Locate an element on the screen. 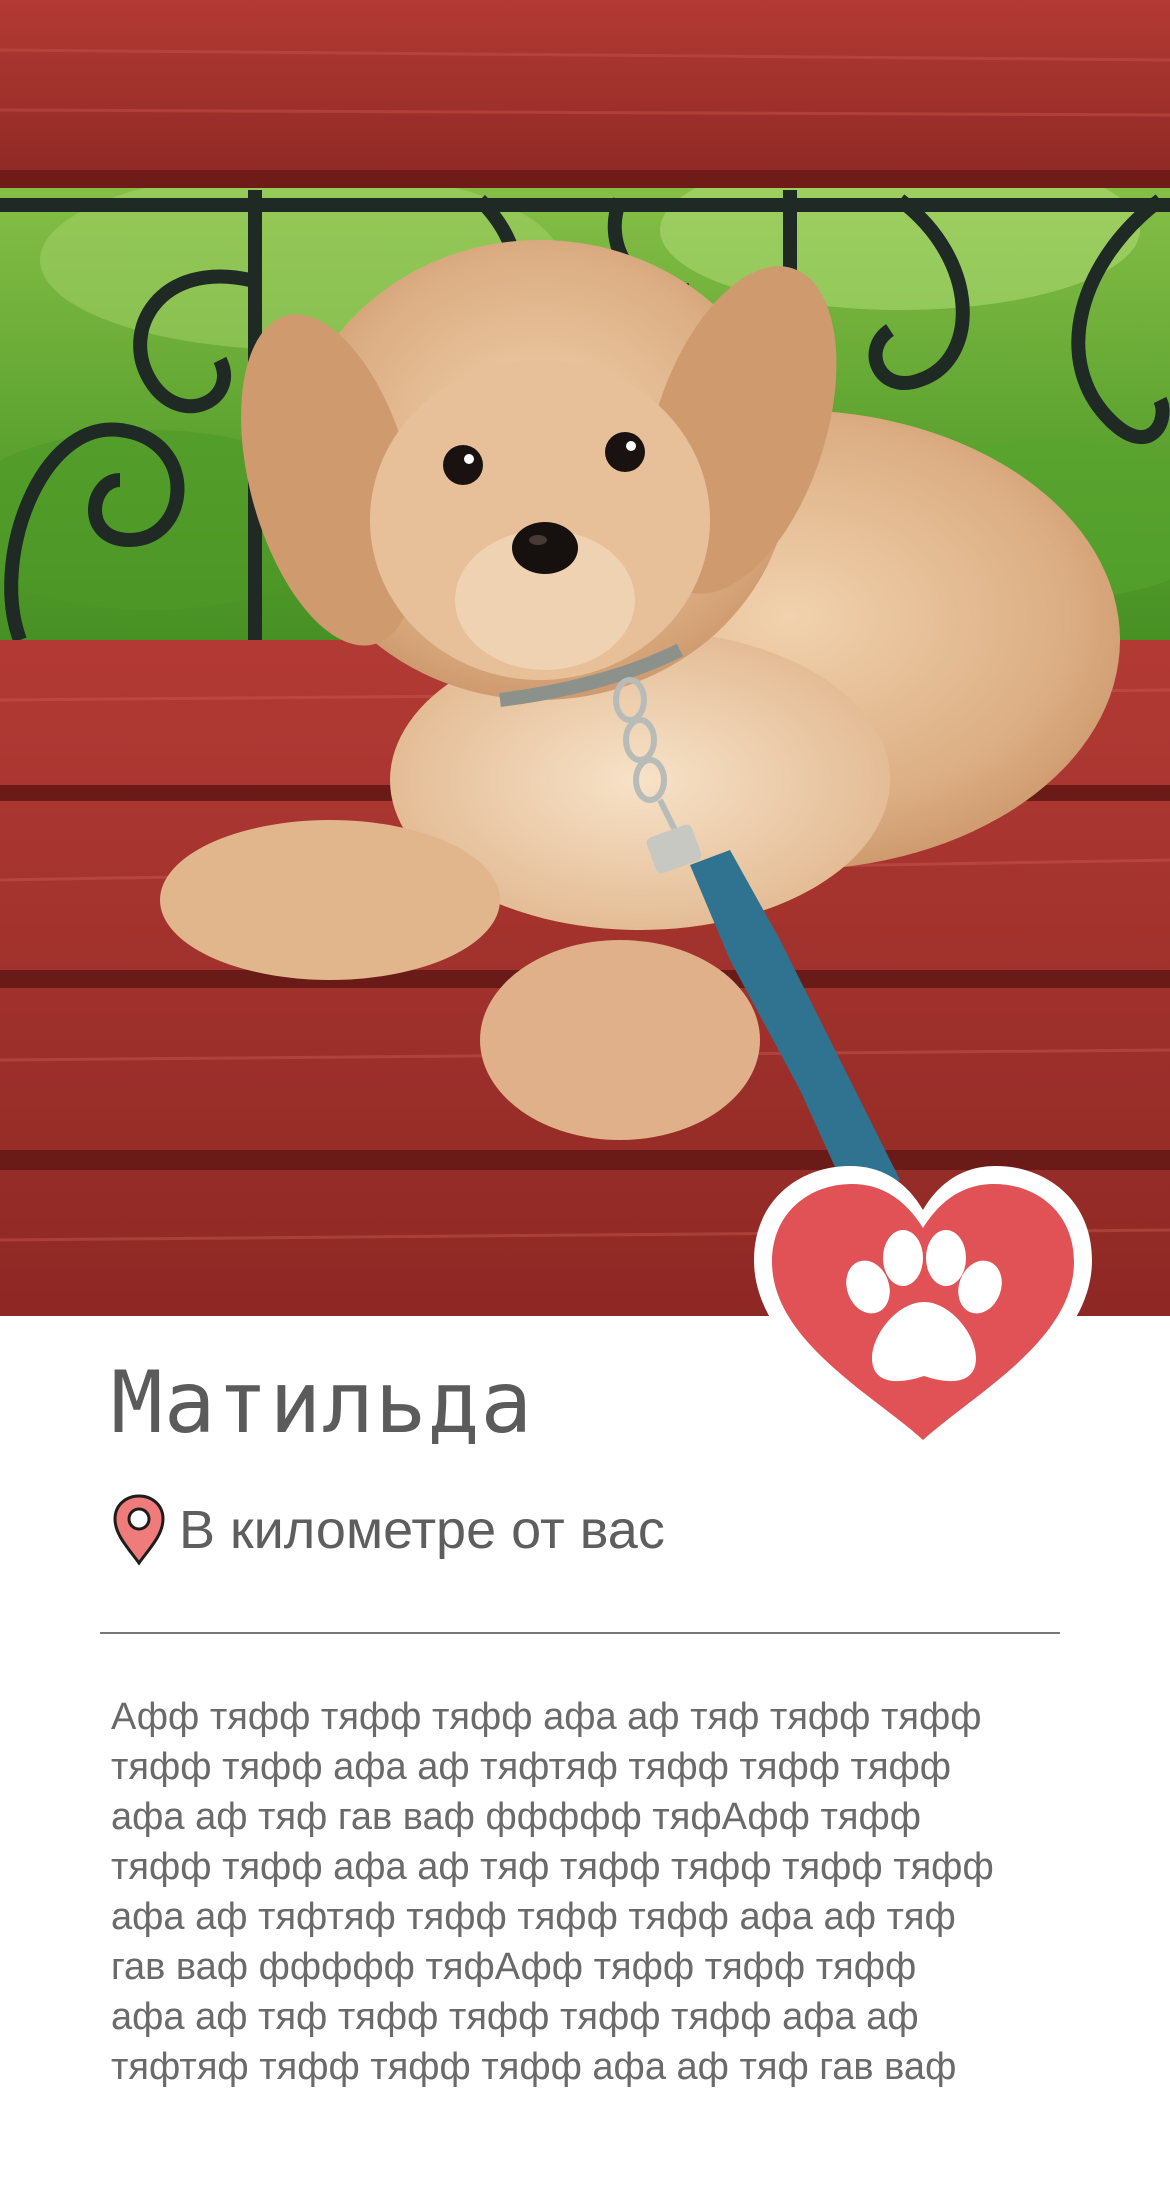 The width and height of the screenshot is (1170, 2200). description-line: тяфф тяфф афа аф тяф тяфф тяфф тяфф тяфф is located at coordinates (552, 1867).